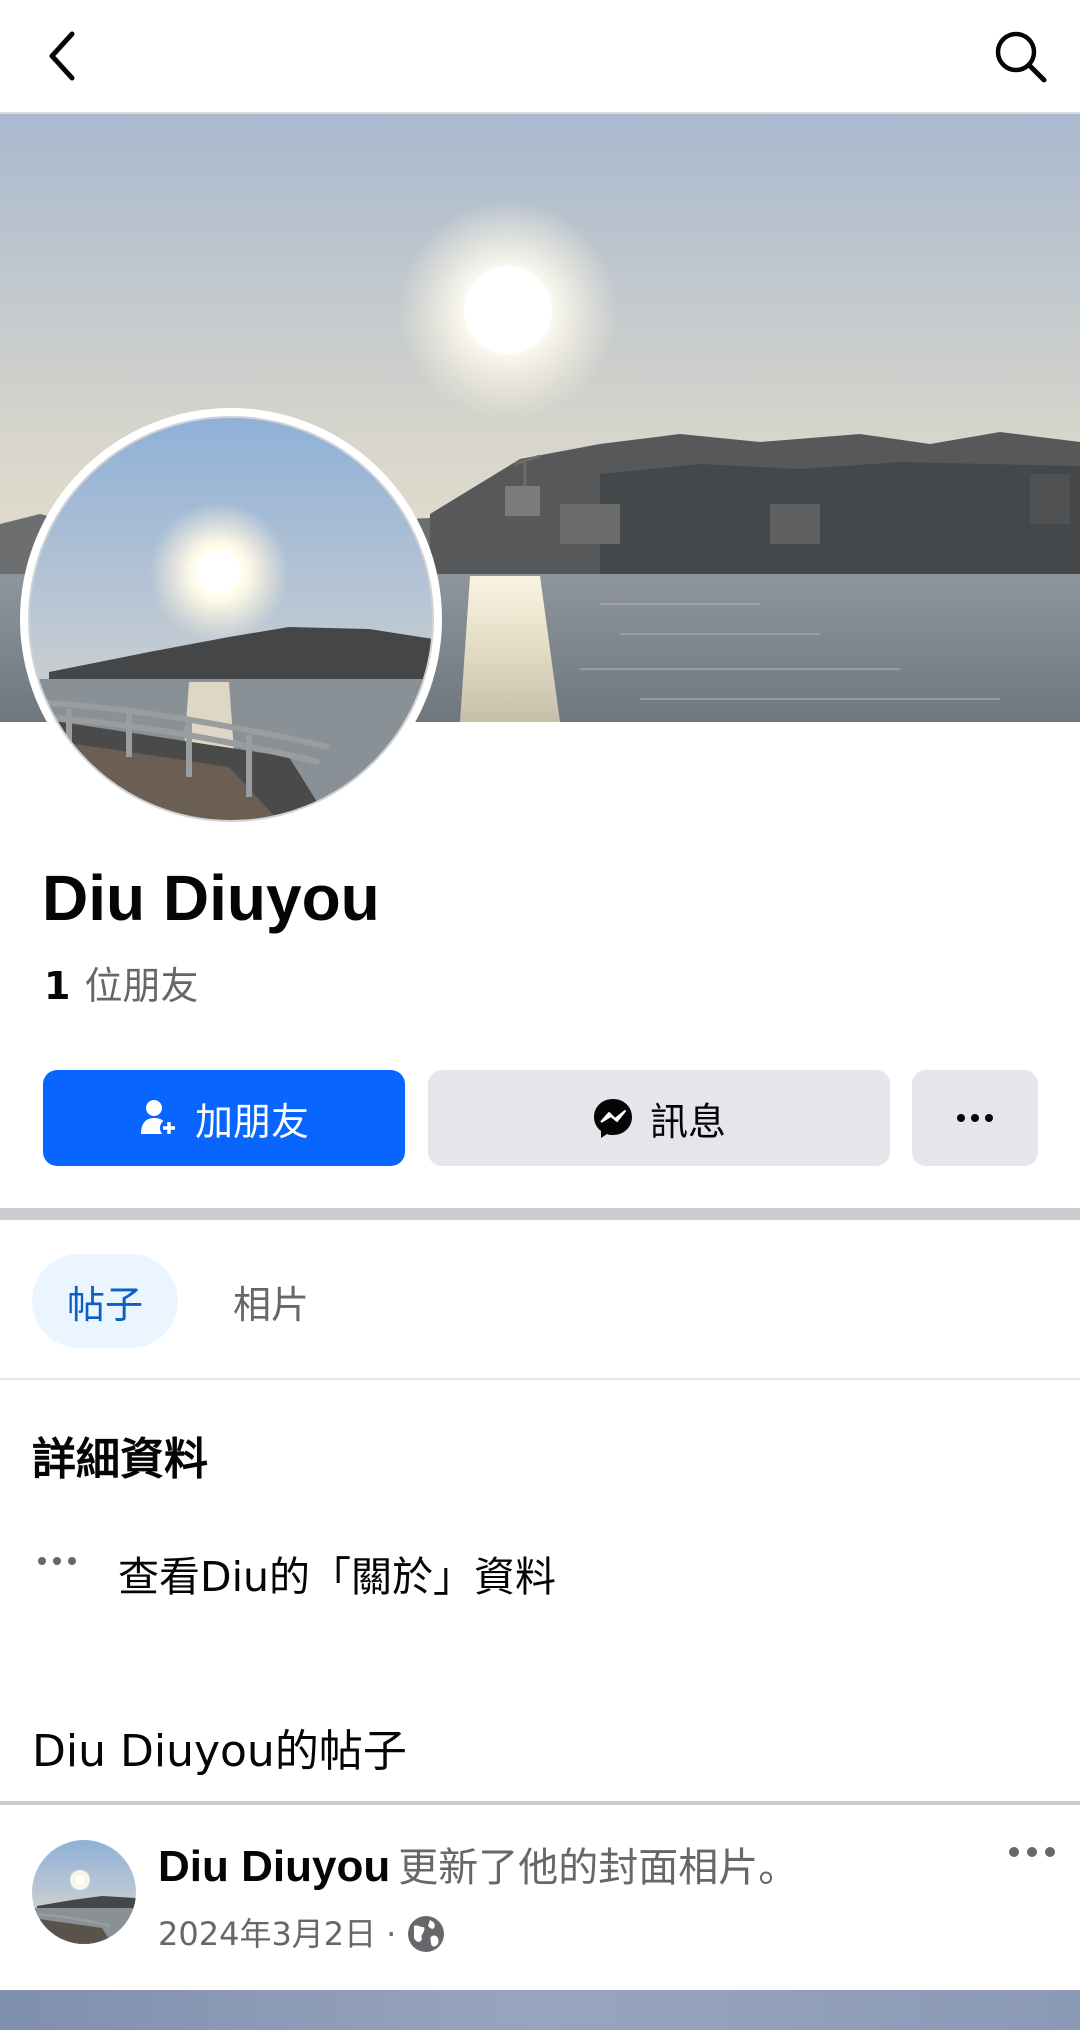 The height and width of the screenshot is (2030, 1080). Describe the element at coordinates (687, 1121) in the screenshot. I see `message-label: 訊息` at that location.